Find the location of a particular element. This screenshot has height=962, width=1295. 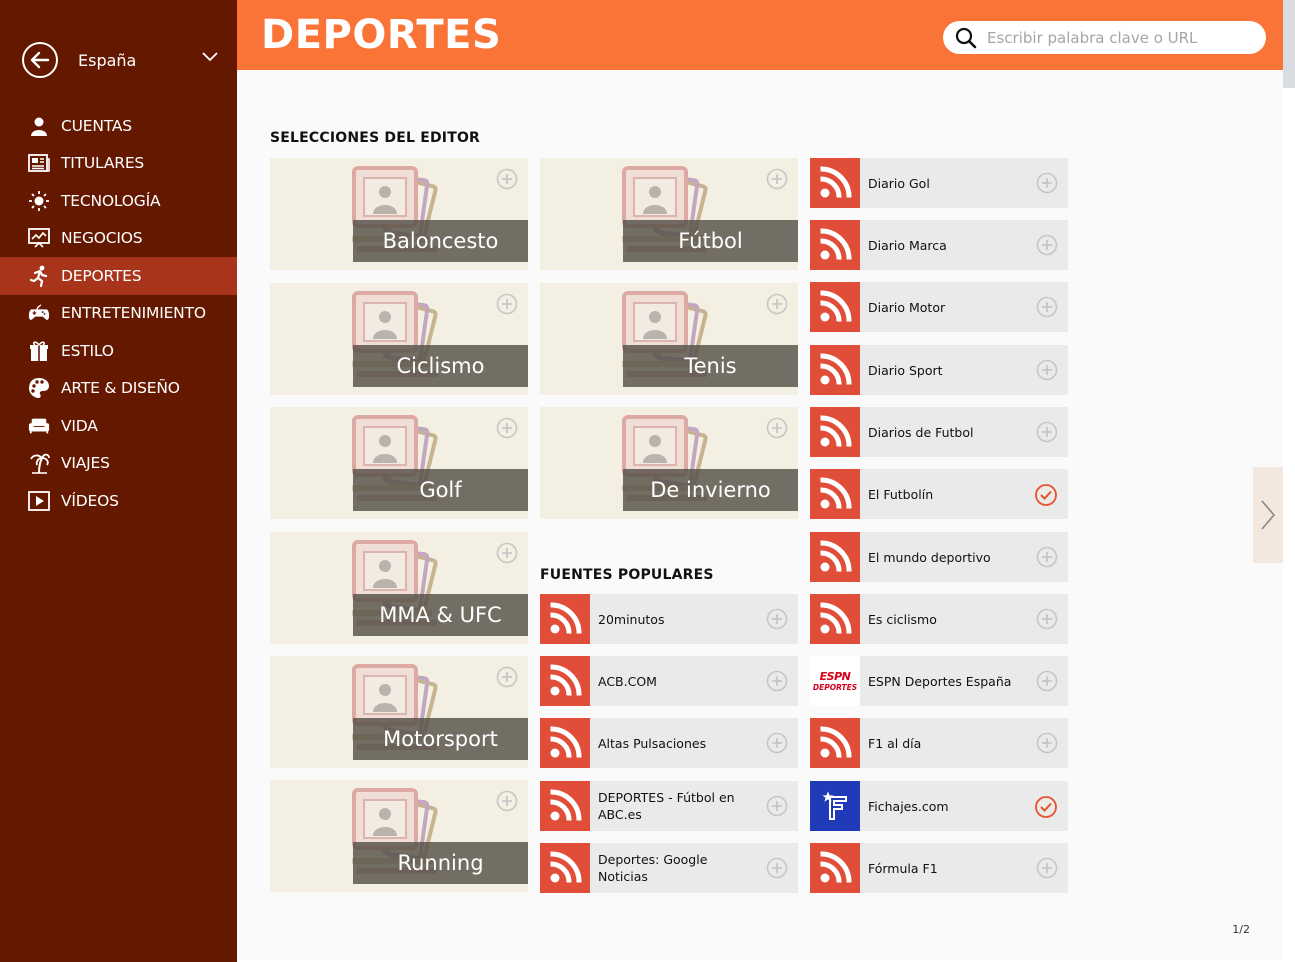

feed-item: Diarios de Futbol is located at coordinates (939, 432).